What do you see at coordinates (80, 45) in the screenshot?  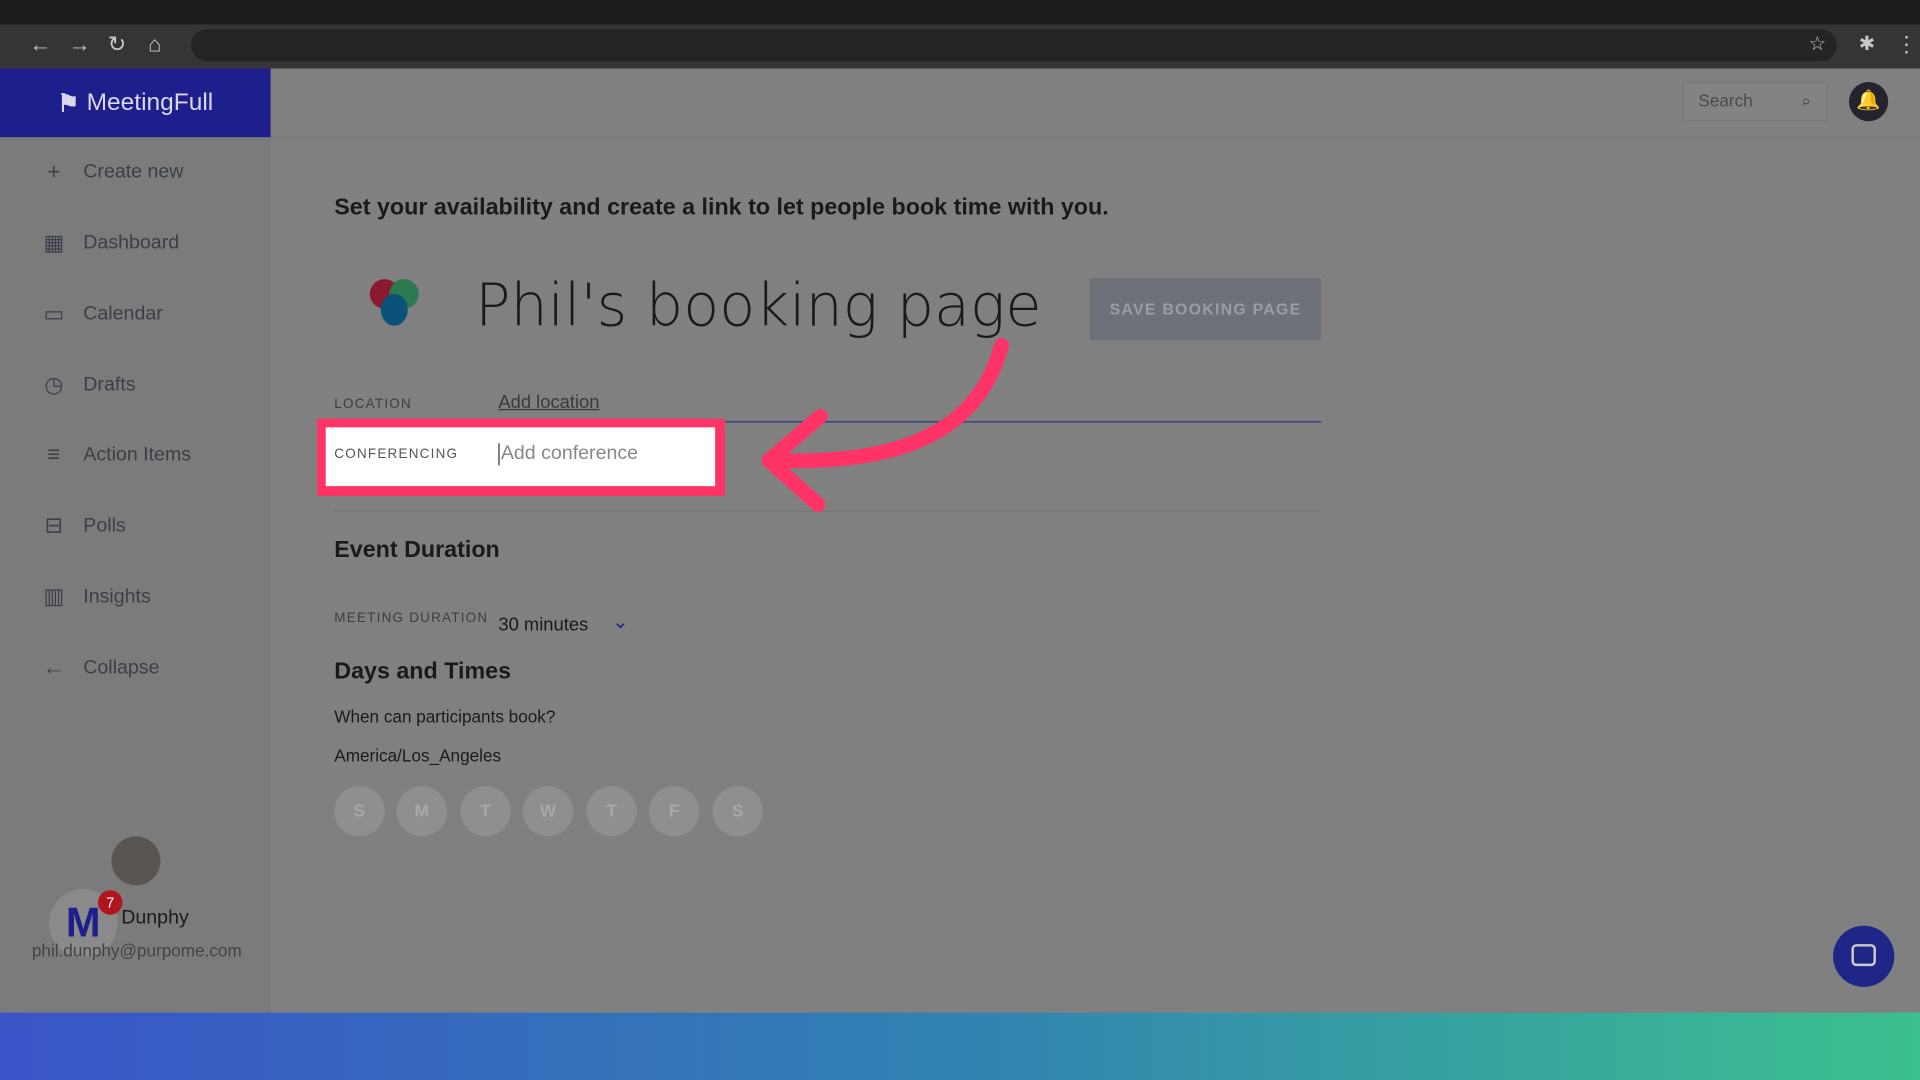 I see `forward-icon: →` at bounding box center [80, 45].